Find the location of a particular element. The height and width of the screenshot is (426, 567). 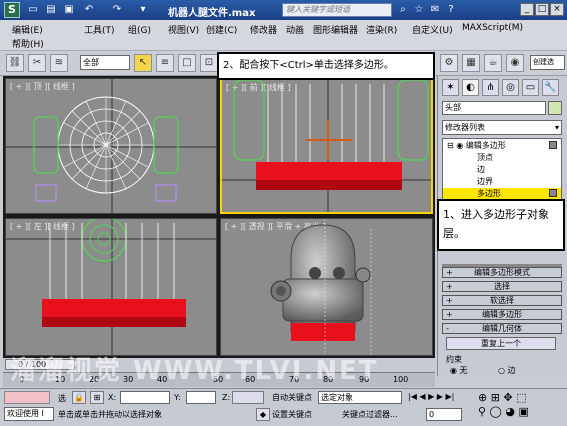

x-coordinate-field is located at coordinates (145, 397).